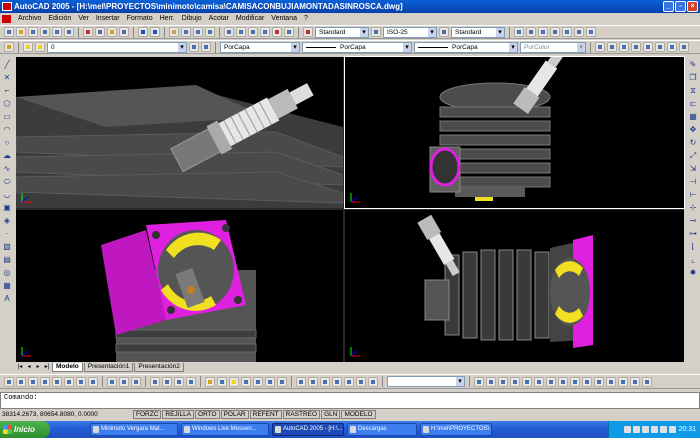 This screenshot has height=438, width=700. What do you see at coordinates (579, 32) in the screenshot?
I see `view-sw-icon` at bounding box center [579, 32].